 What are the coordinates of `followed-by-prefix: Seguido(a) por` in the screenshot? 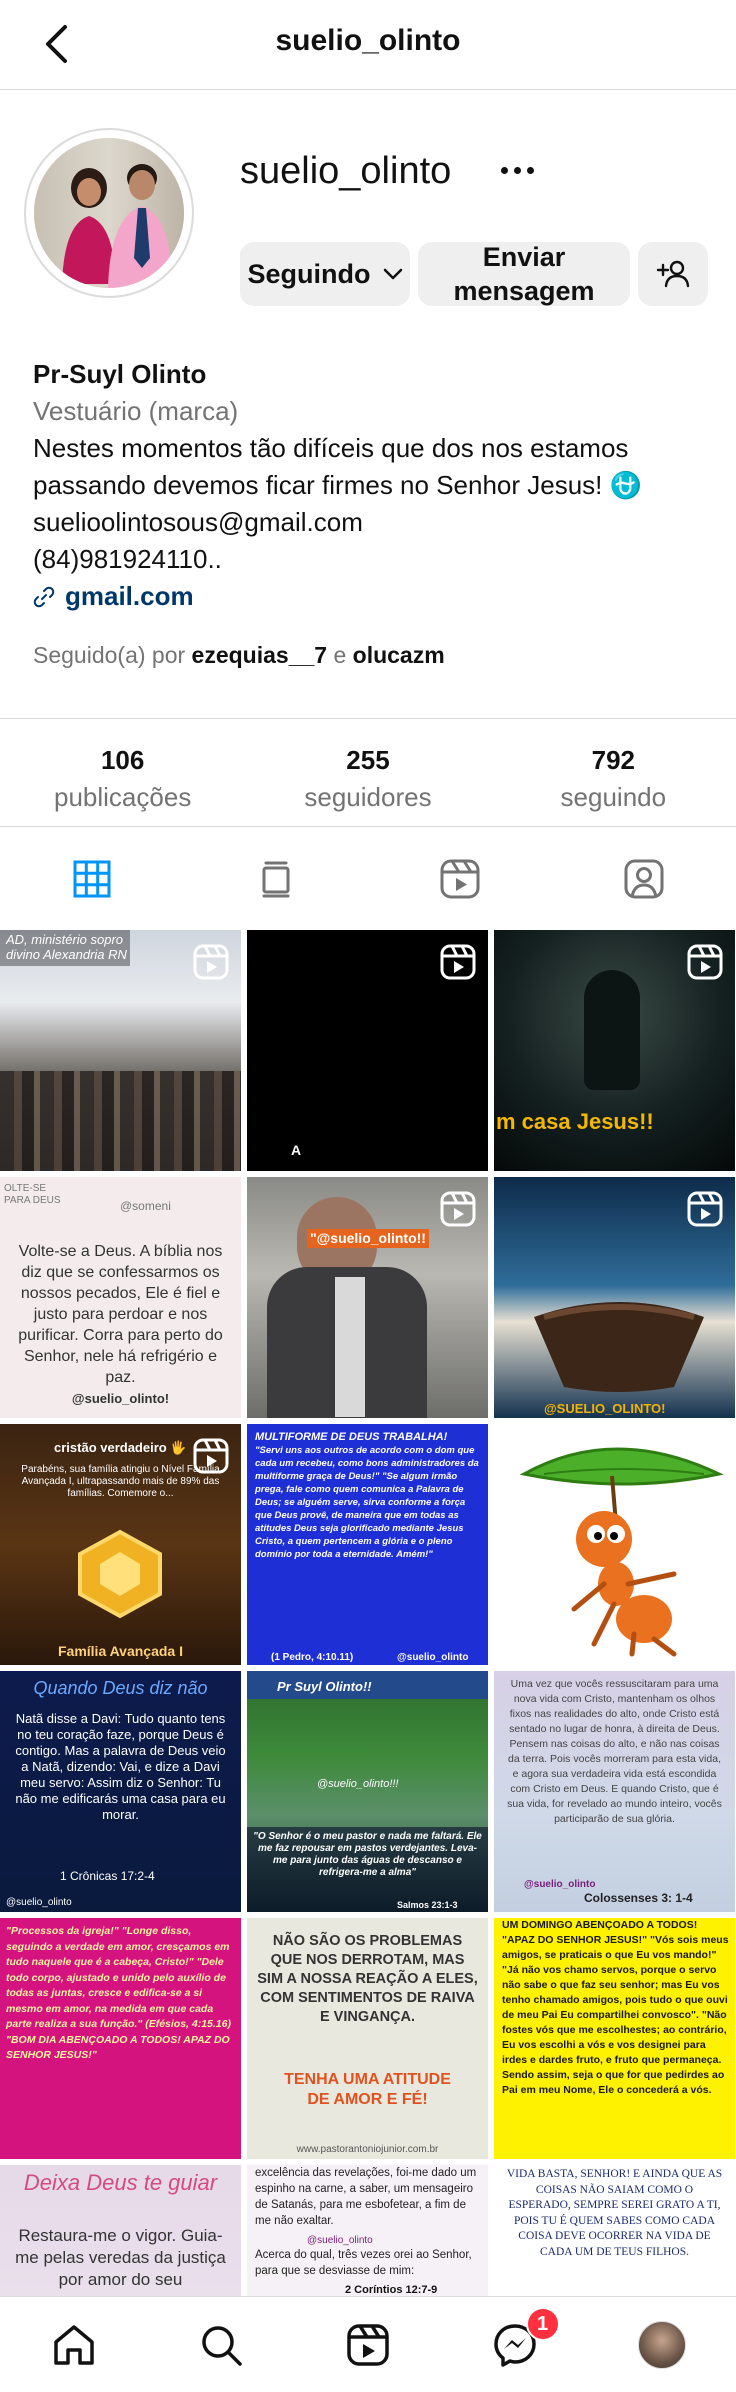 It's located at (109, 655).